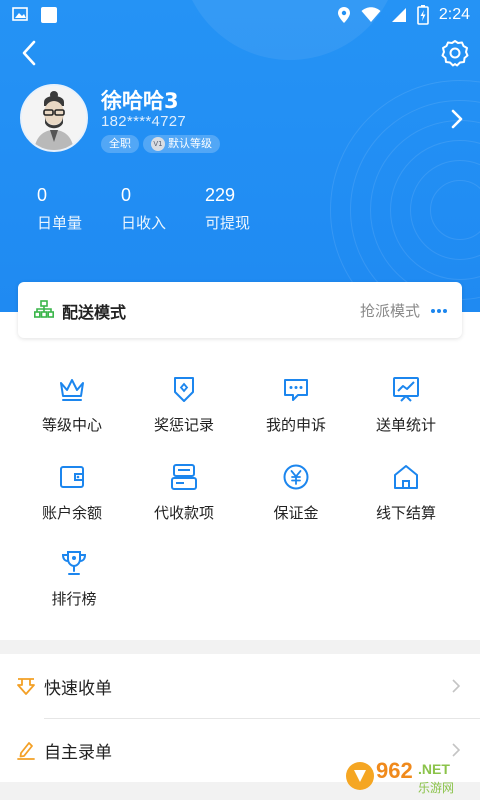 The width and height of the screenshot is (480, 800). What do you see at coordinates (78, 689) in the screenshot?
I see `list-item-label: 快速收单` at bounding box center [78, 689].